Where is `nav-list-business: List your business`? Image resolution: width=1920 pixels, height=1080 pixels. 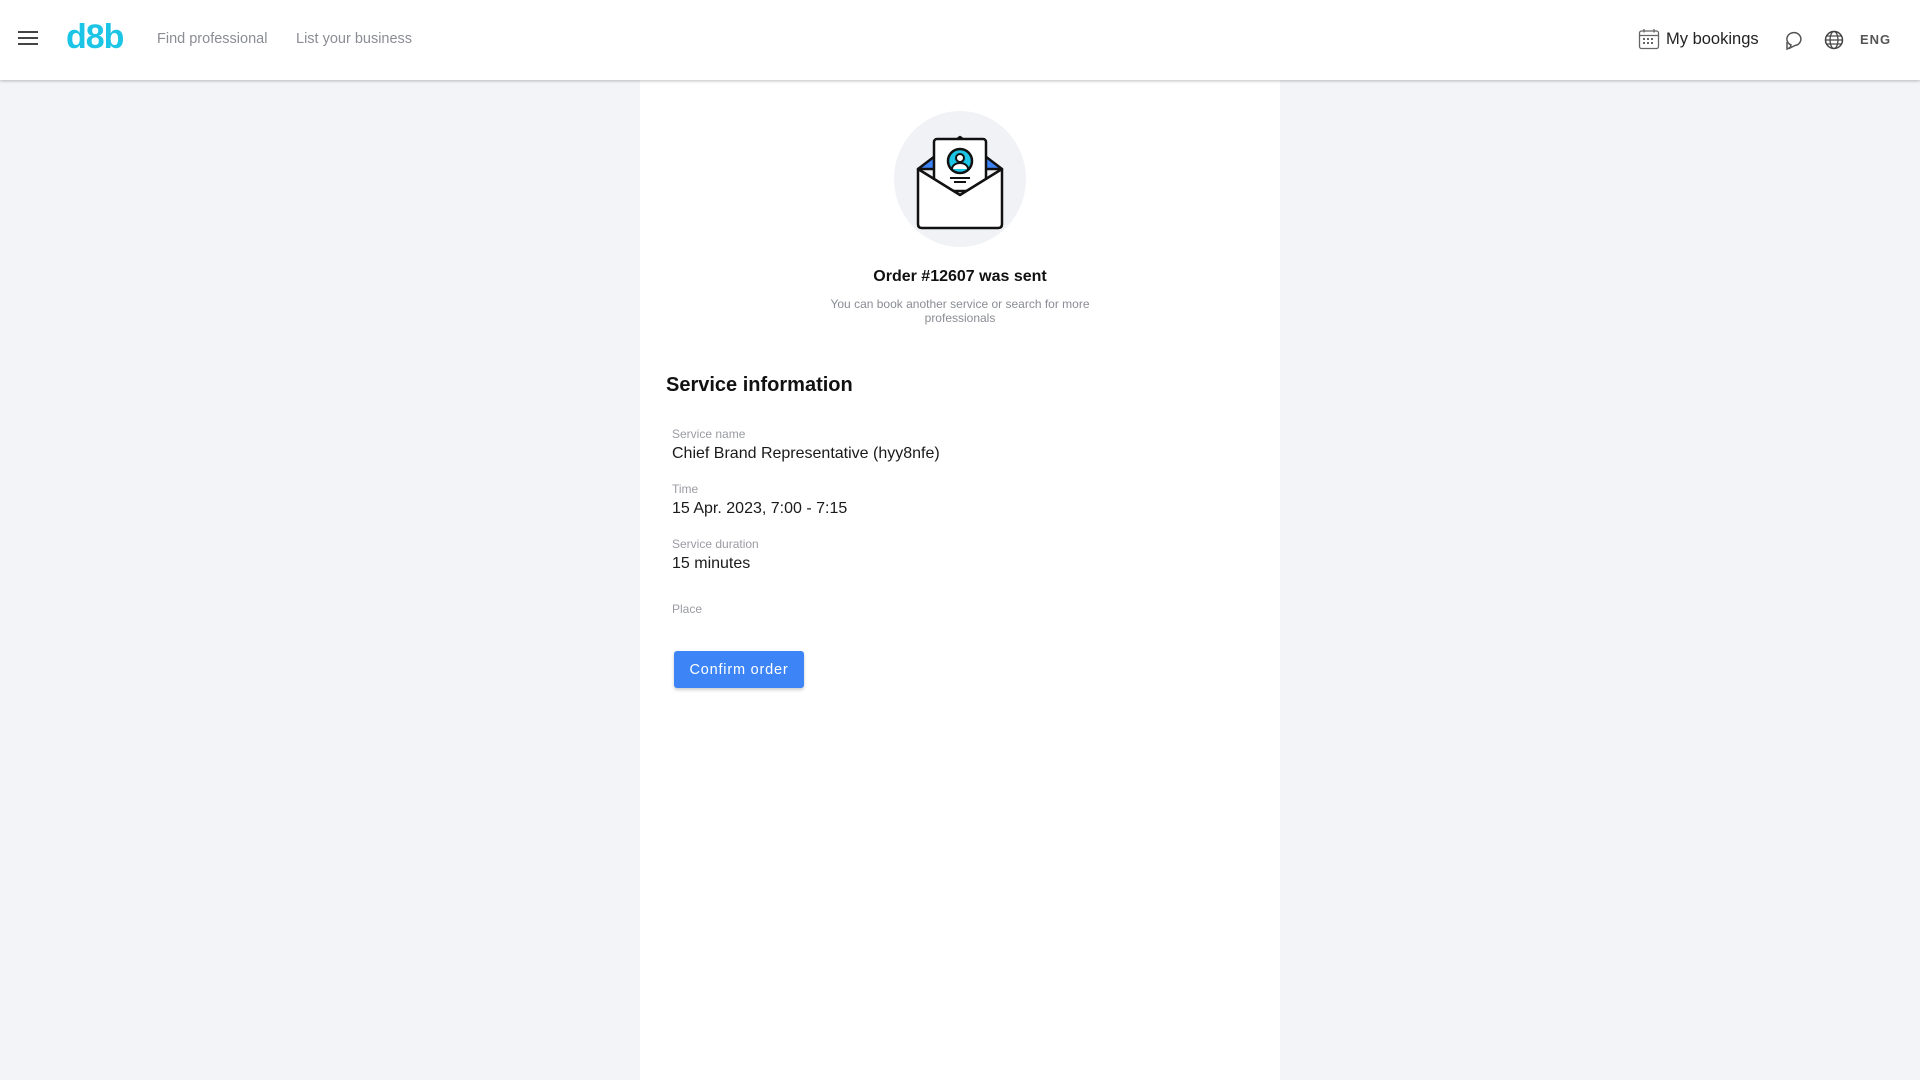 nav-list-business: List your business is located at coordinates (354, 39).